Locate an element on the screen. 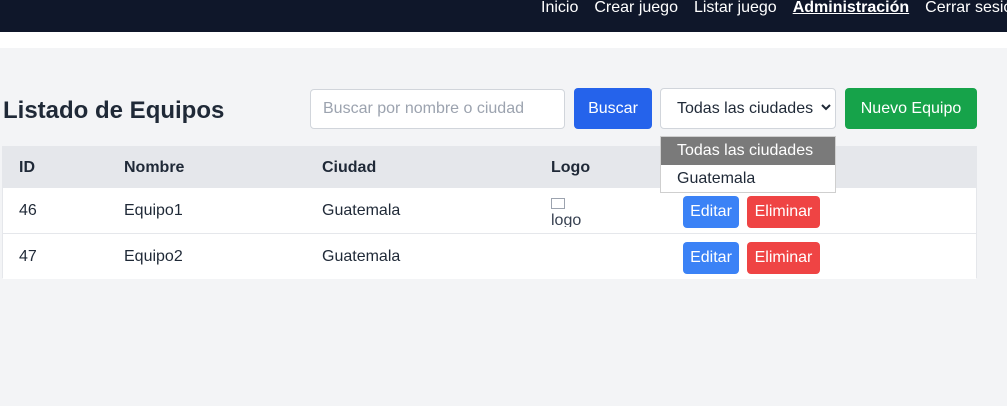 This screenshot has width=1007, height=406. cell-id: 47 is located at coordinates (28, 256).